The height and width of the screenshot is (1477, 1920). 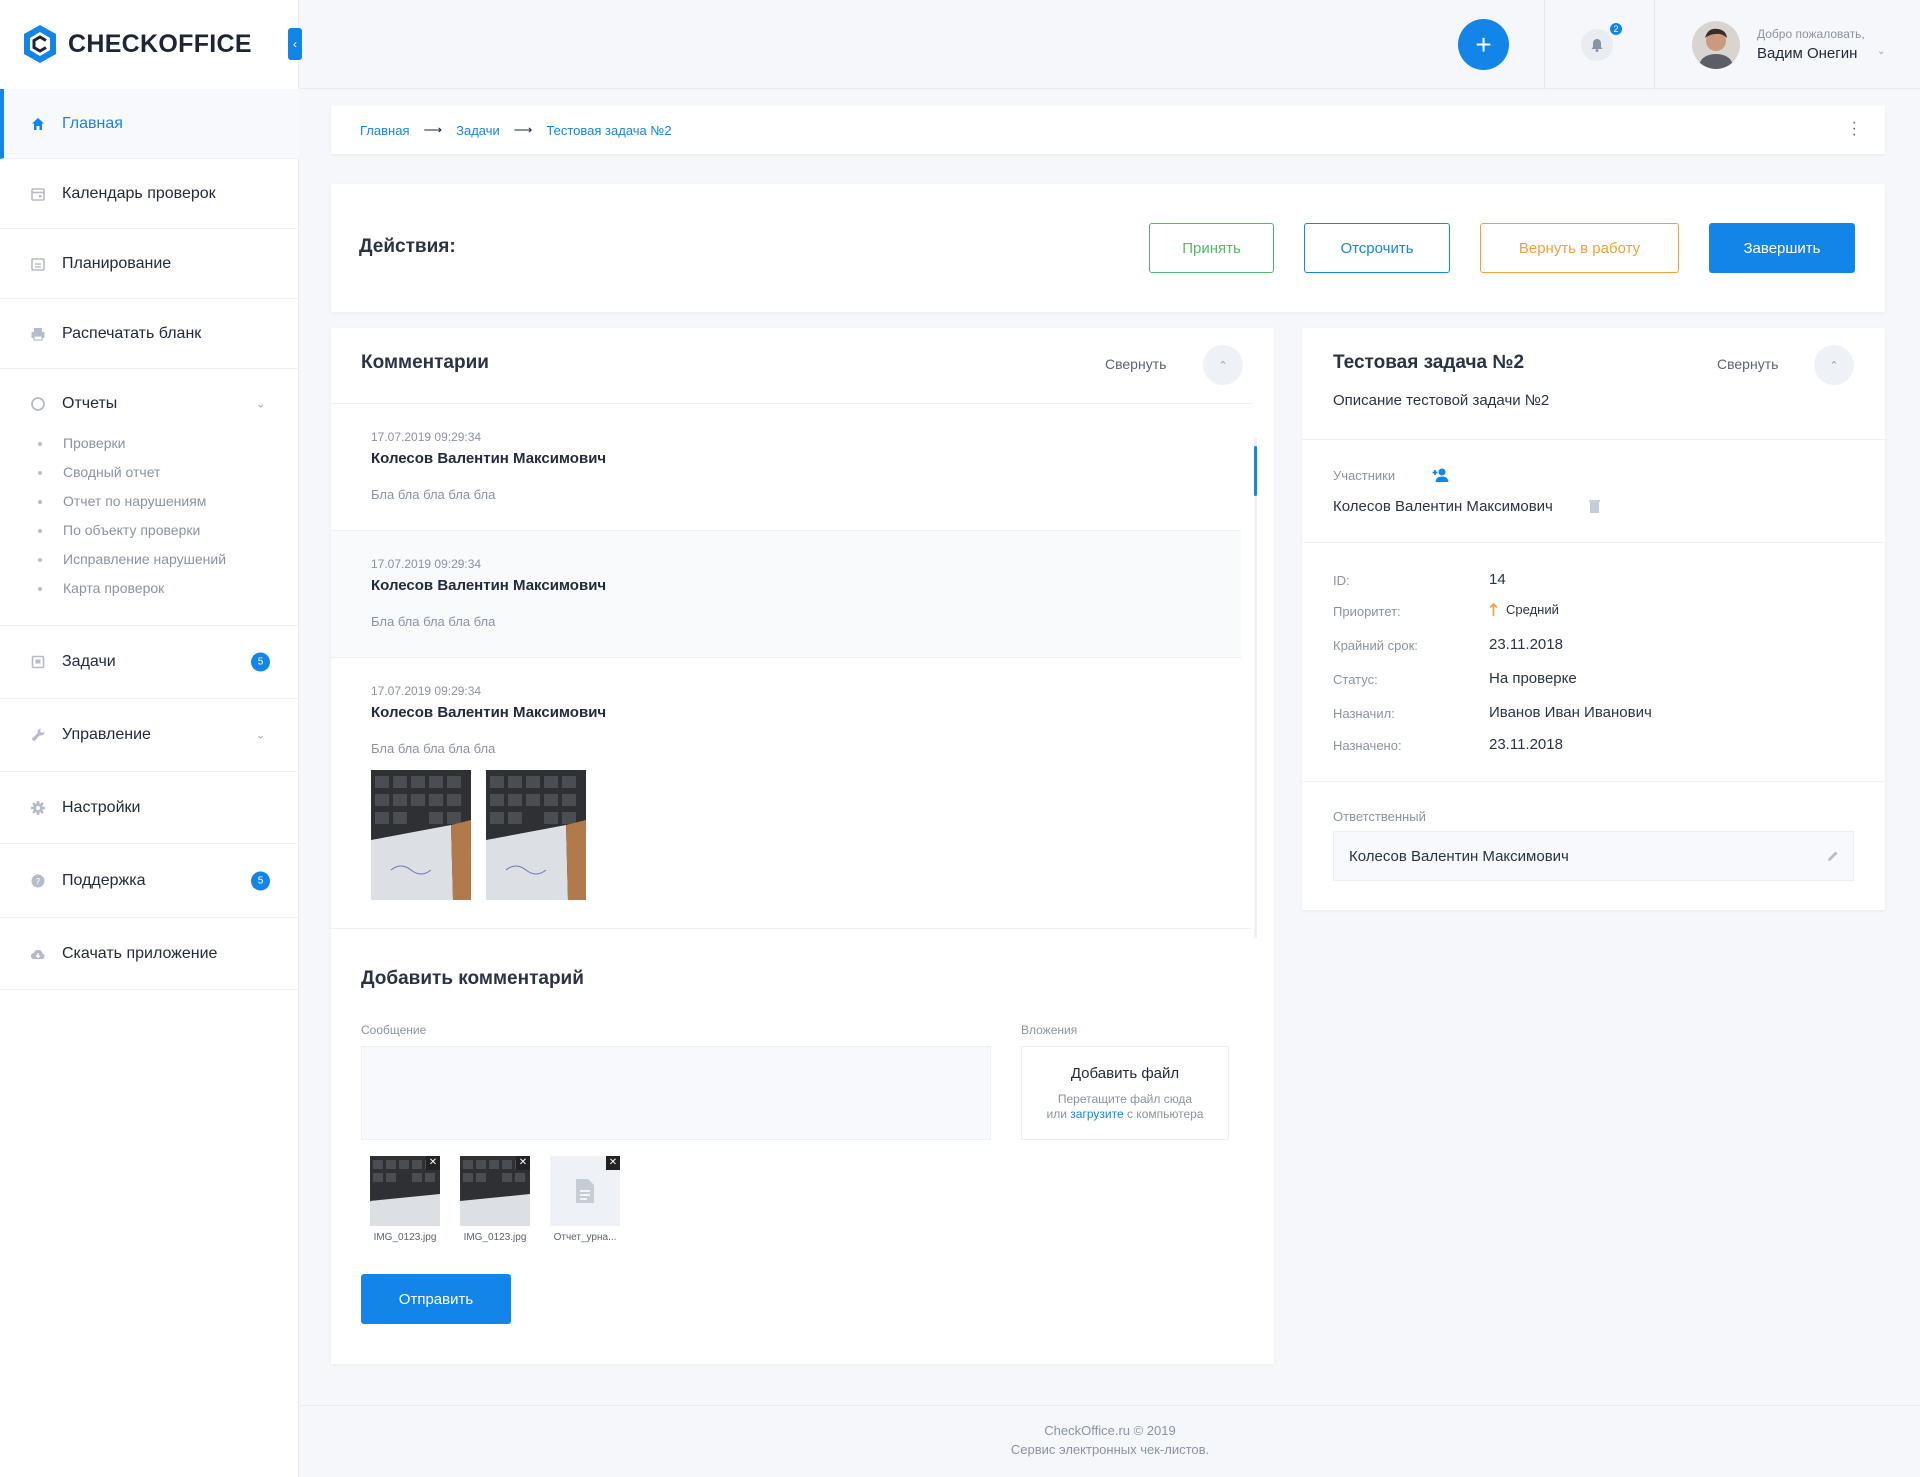 What do you see at coordinates (523, 129) in the screenshot?
I see `arrow-right-icon: ⟶` at bounding box center [523, 129].